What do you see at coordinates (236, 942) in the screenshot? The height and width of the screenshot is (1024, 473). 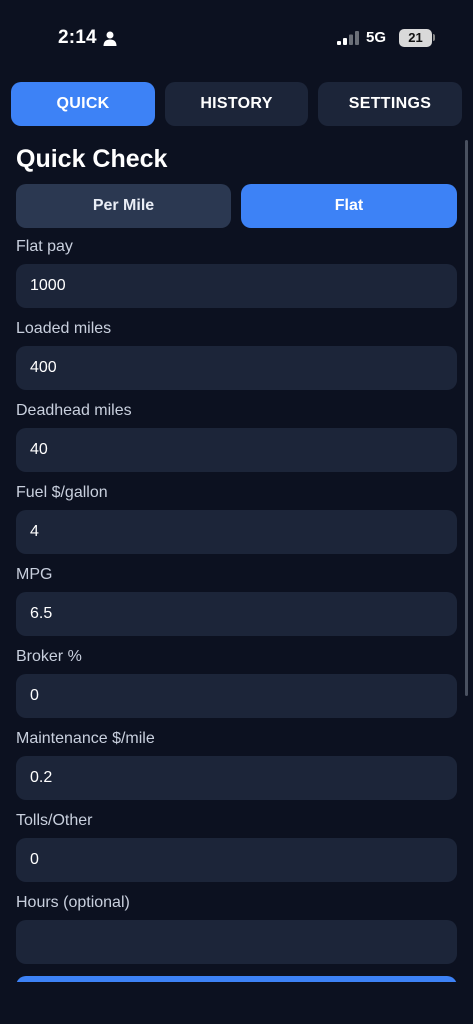 I see `hours-input` at bounding box center [236, 942].